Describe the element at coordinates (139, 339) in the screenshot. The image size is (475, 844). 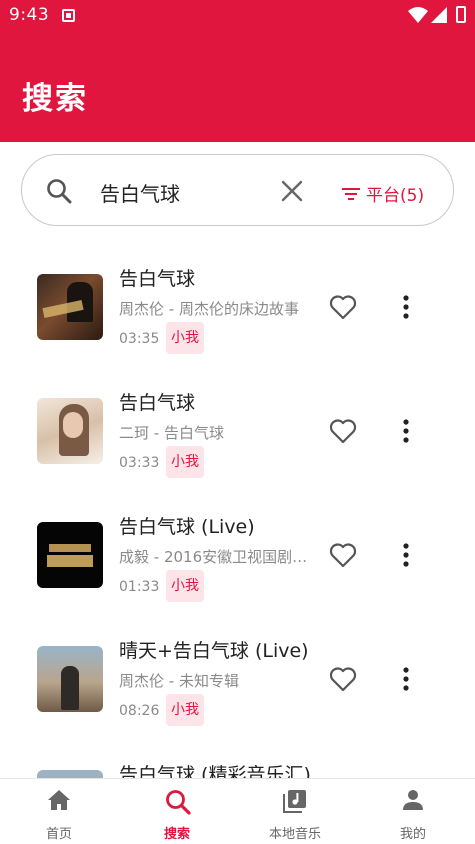
I see `song-duration: 03:35` at that location.